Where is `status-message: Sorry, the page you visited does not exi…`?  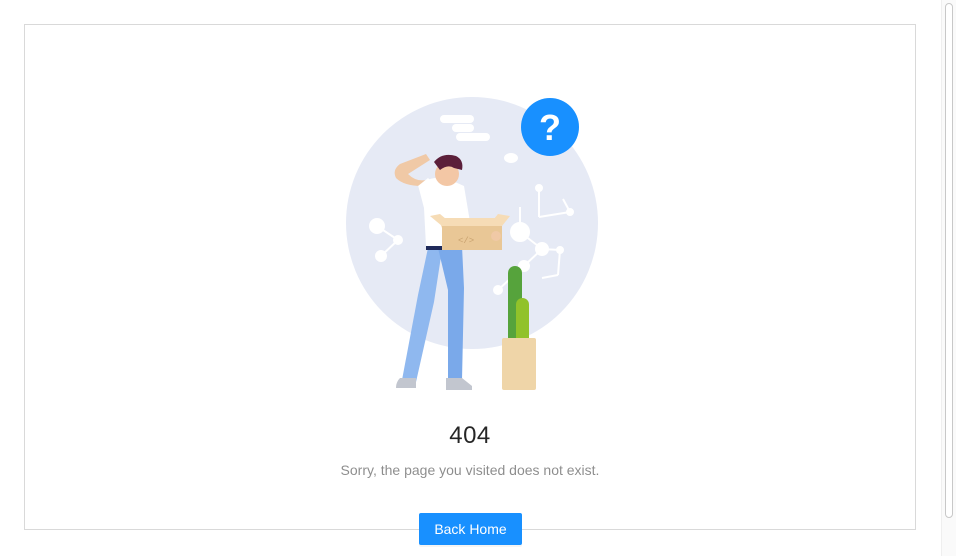 status-message: Sorry, the page you visited does not exi… is located at coordinates (470, 470).